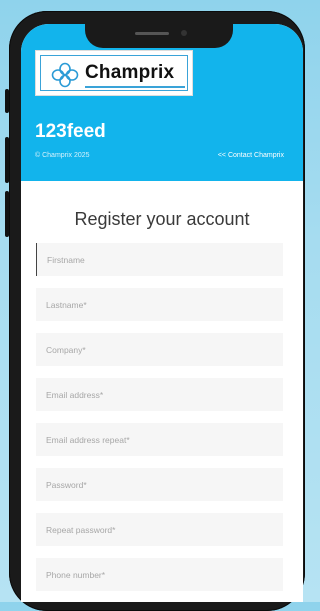 Image resolution: width=320 pixels, height=611 pixels. What do you see at coordinates (62, 155) in the screenshot?
I see `copyright-text: © Champrix 2025` at bounding box center [62, 155].